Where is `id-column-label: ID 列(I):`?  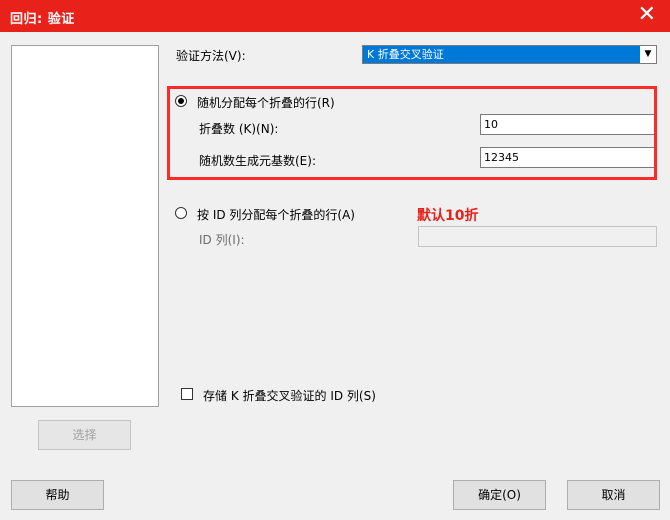 id-column-label: ID 列(I): is located at coordinates (222, 240).